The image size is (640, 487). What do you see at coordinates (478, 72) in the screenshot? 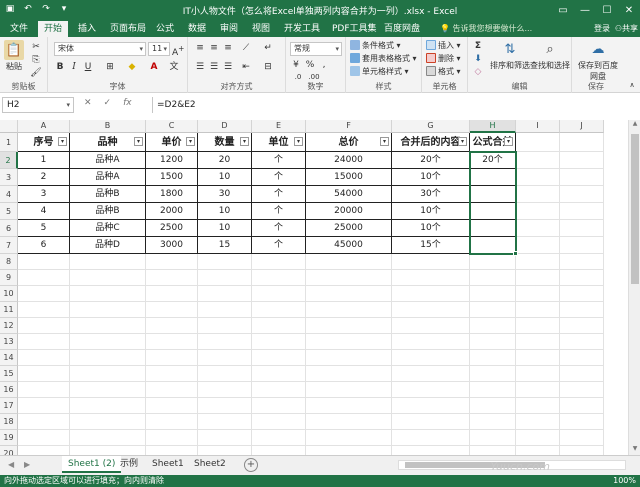
I see `clear-icon: ◇` at bounding box center [478, 72].